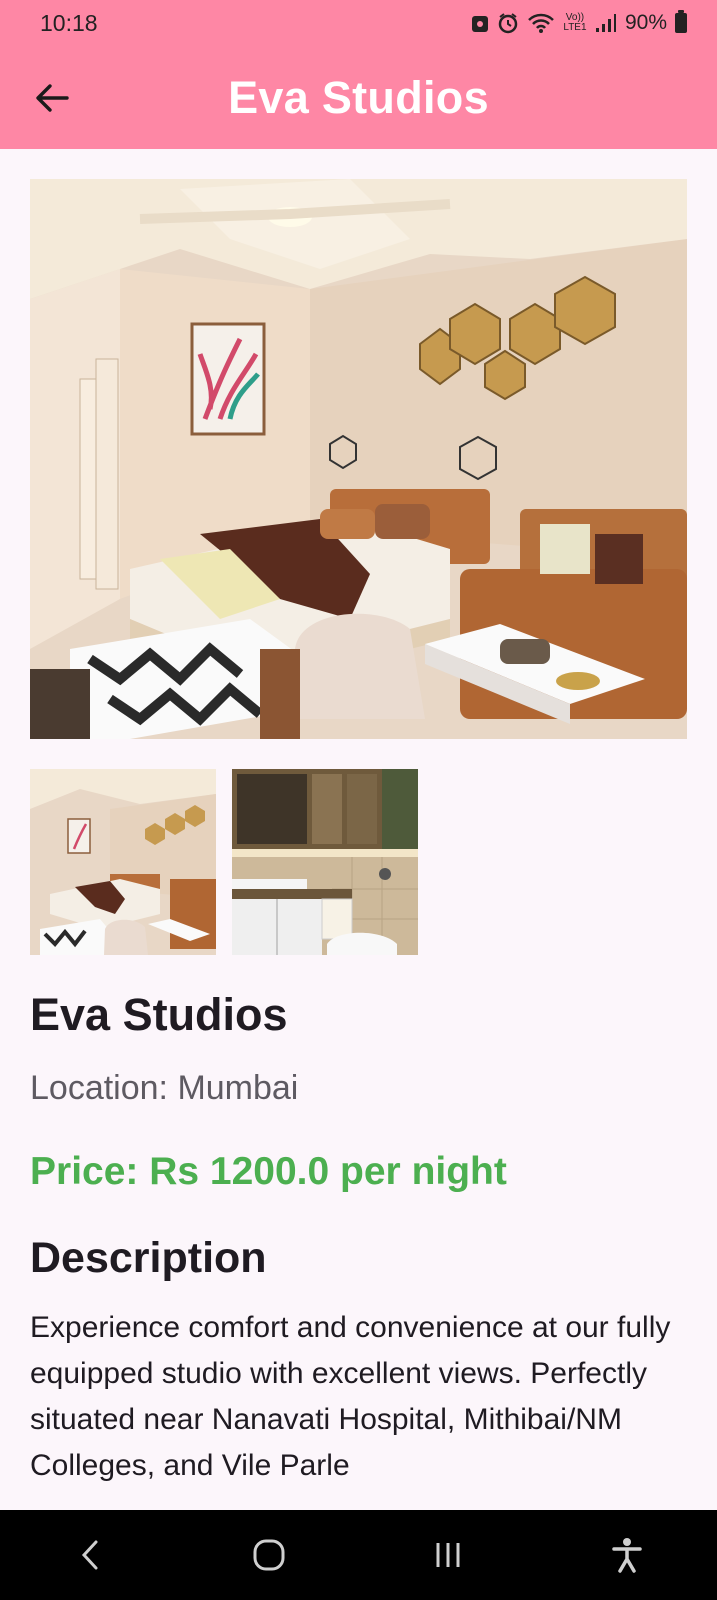 Image resolution: width=717 pixels, height=1600 pixels. What do you see at coordinates (575, 22) in the screenshot?
I see `lte-label: Vo)) LTE1` at bounding box center [575, 22].